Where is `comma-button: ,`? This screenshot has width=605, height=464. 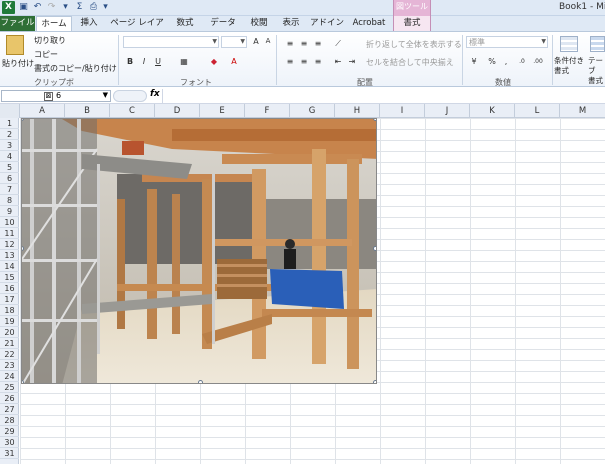 comma-button: , is located at coordinates (506, 61).